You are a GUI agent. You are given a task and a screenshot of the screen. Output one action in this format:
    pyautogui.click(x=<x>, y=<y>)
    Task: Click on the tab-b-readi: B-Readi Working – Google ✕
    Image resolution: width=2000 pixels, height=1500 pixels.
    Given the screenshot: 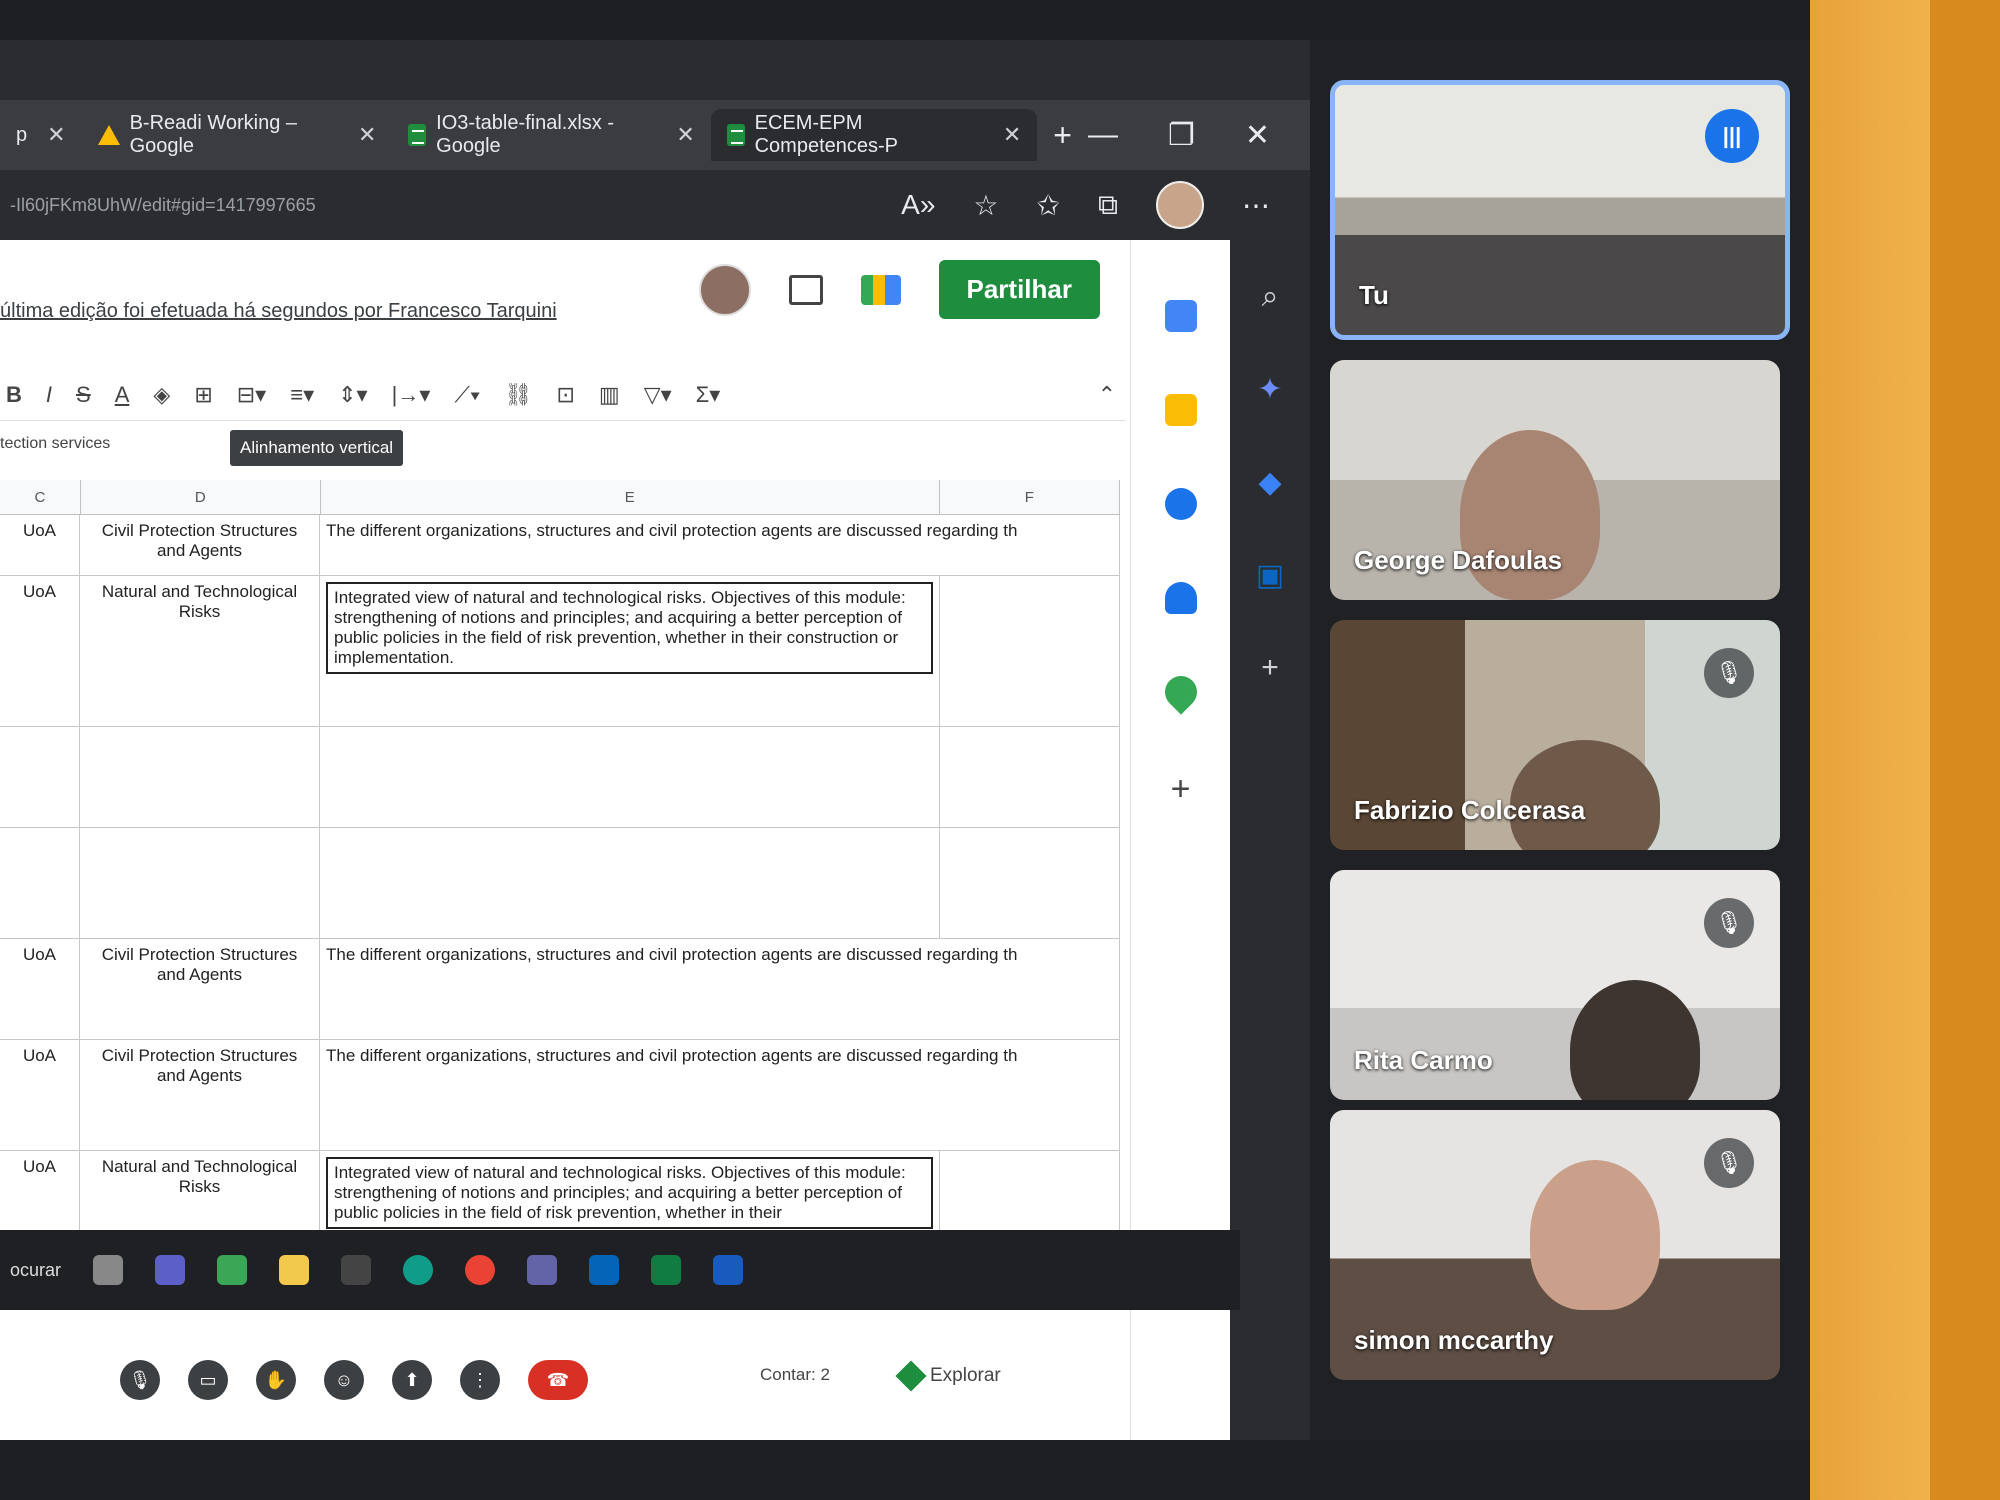 What is the action you would take?
    pyautogui.click(x=237, y=135)
    